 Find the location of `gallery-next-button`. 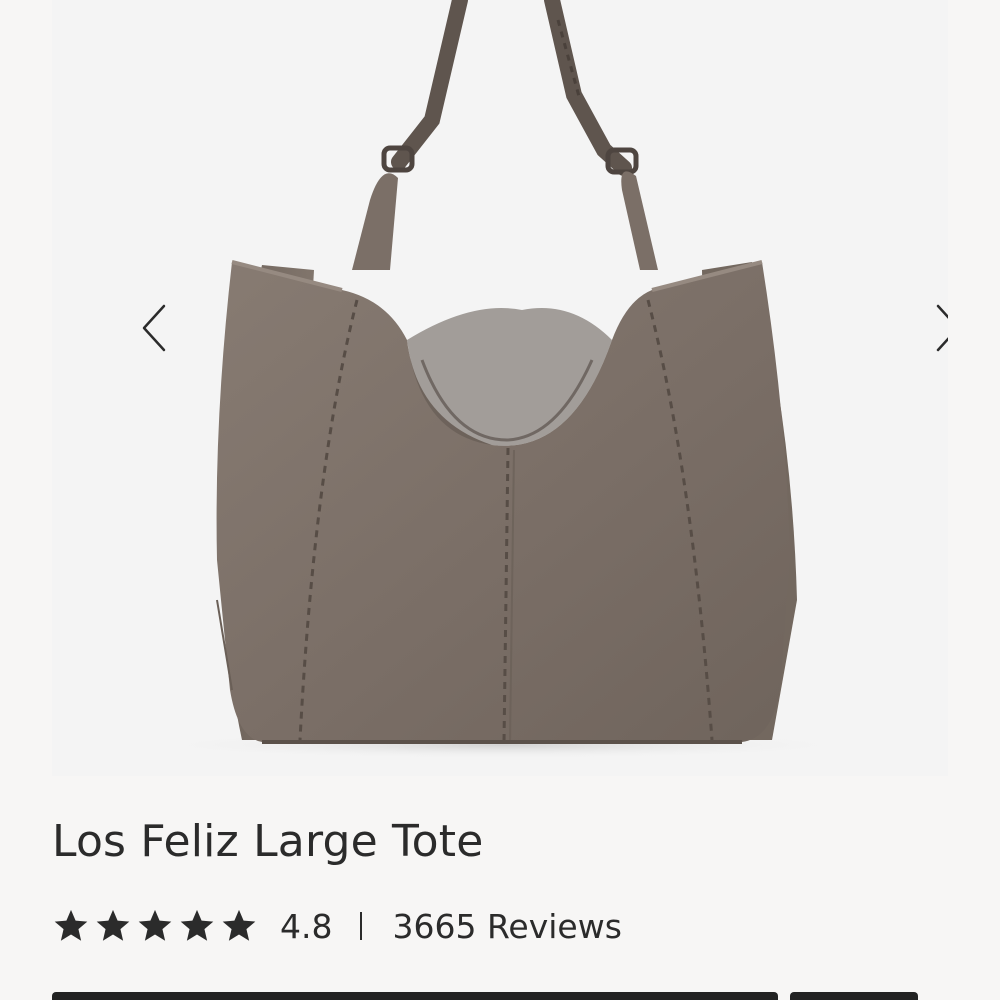

gallery-next-button is located at coordinates (938, 328).